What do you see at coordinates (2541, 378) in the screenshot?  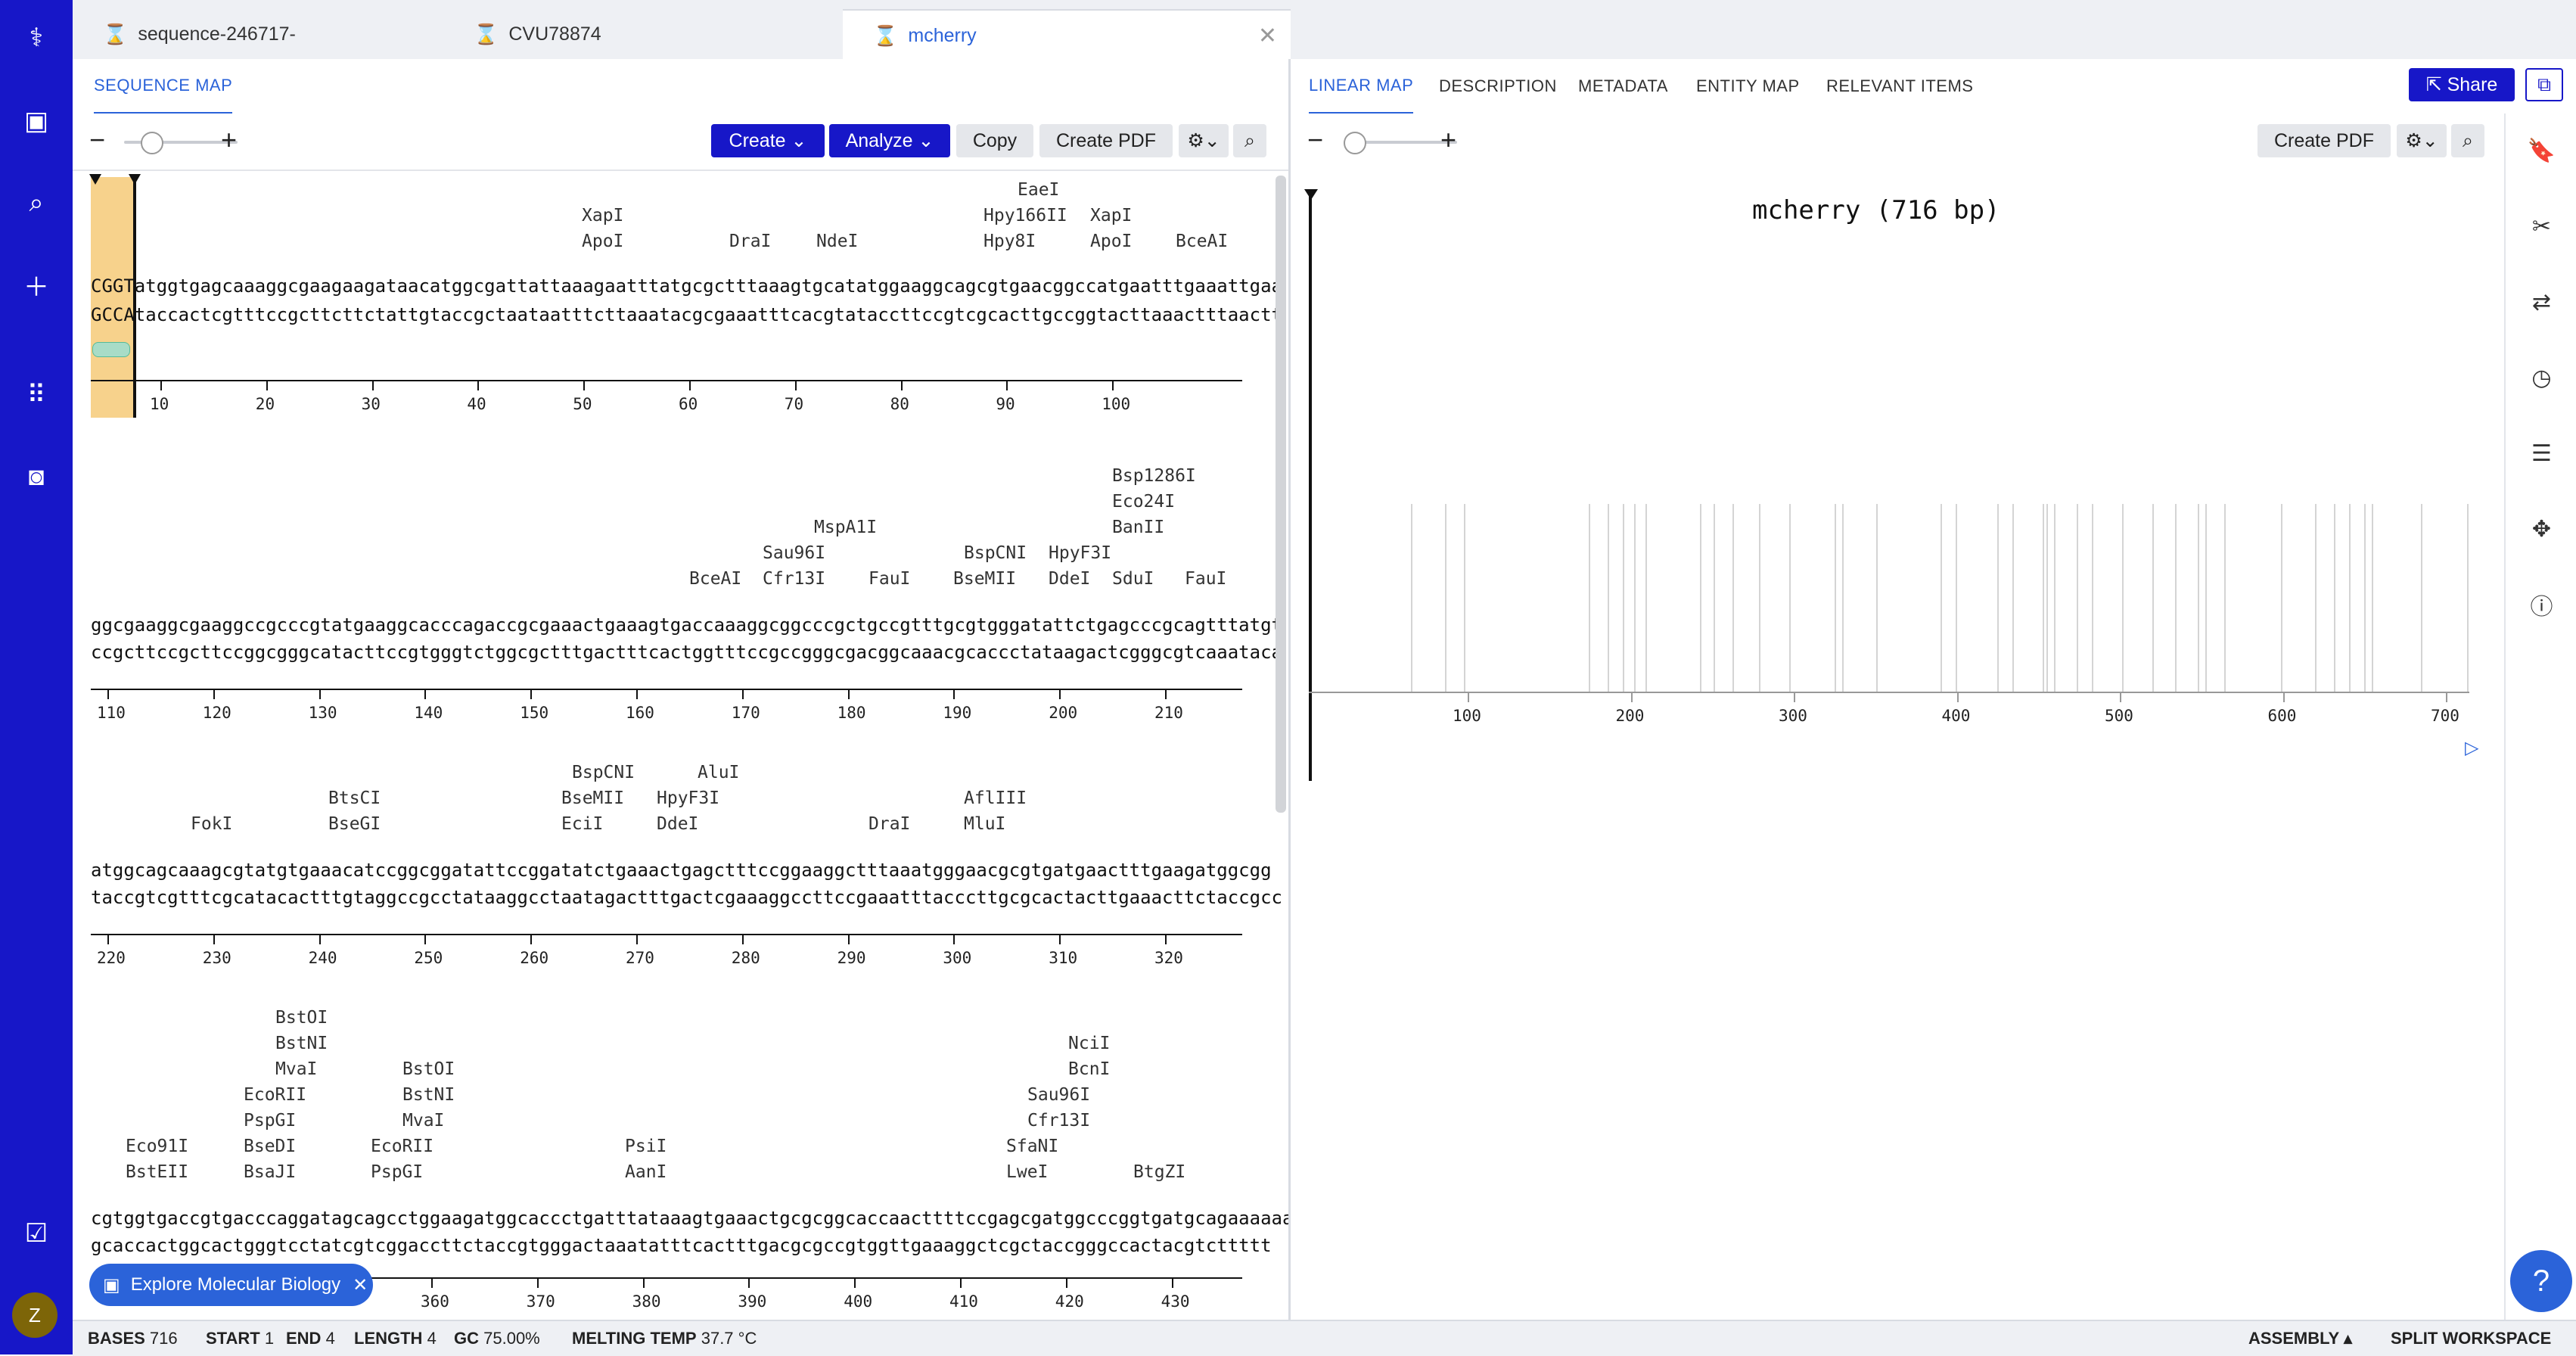 I see `history-icon: ◷` at bounding box center [2541, 378].